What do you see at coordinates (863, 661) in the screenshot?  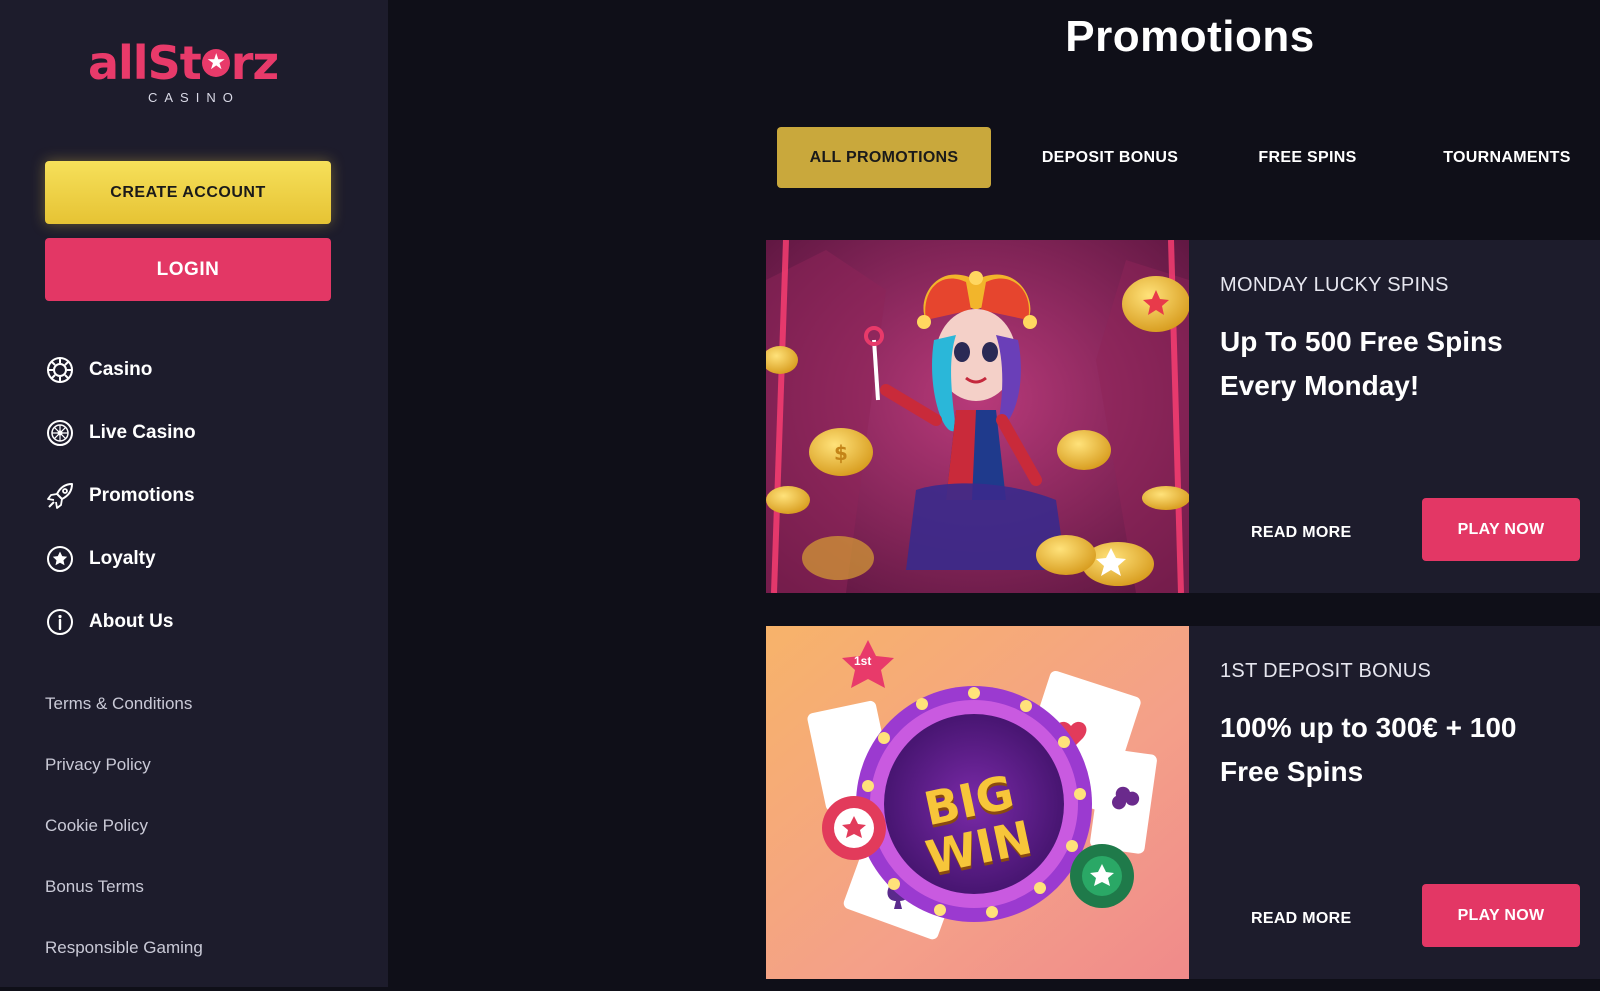 I see `first-deposit-badge: 1st` at bounding box center [863, 661].